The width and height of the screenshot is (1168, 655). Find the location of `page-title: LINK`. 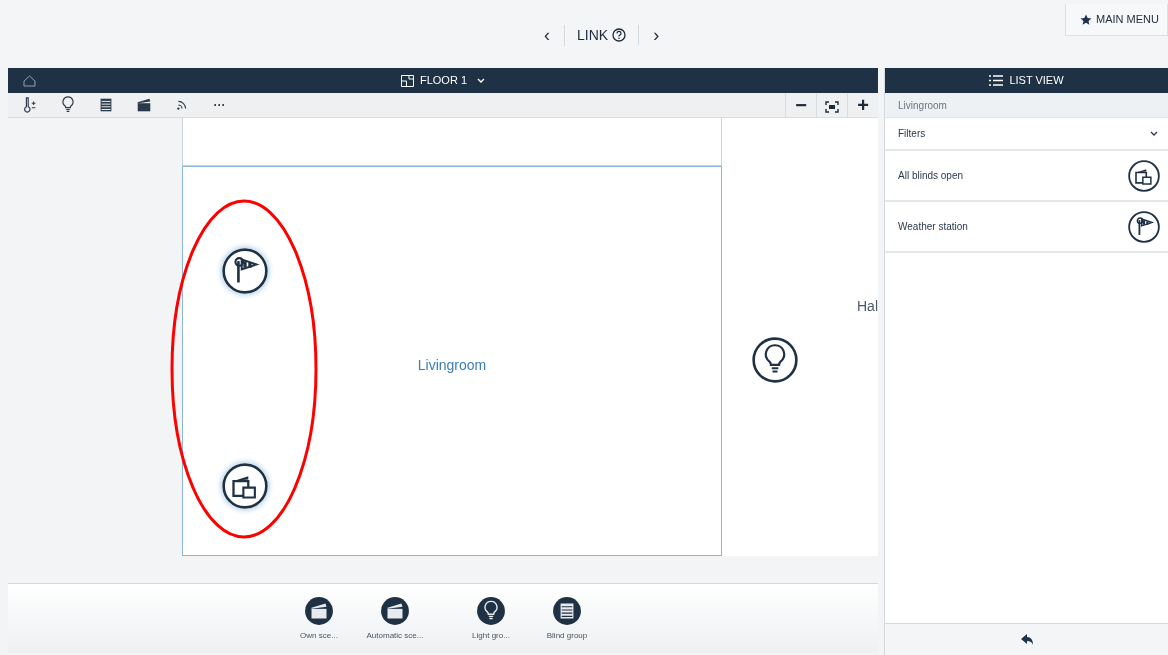

page-title: LINK is located at coordinates (588, 35).